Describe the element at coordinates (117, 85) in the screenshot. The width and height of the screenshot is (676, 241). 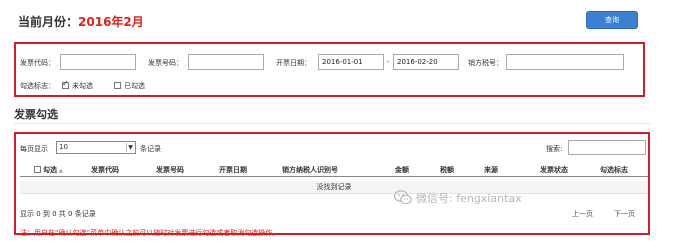
I see `checked-option-checkbox` at that location.